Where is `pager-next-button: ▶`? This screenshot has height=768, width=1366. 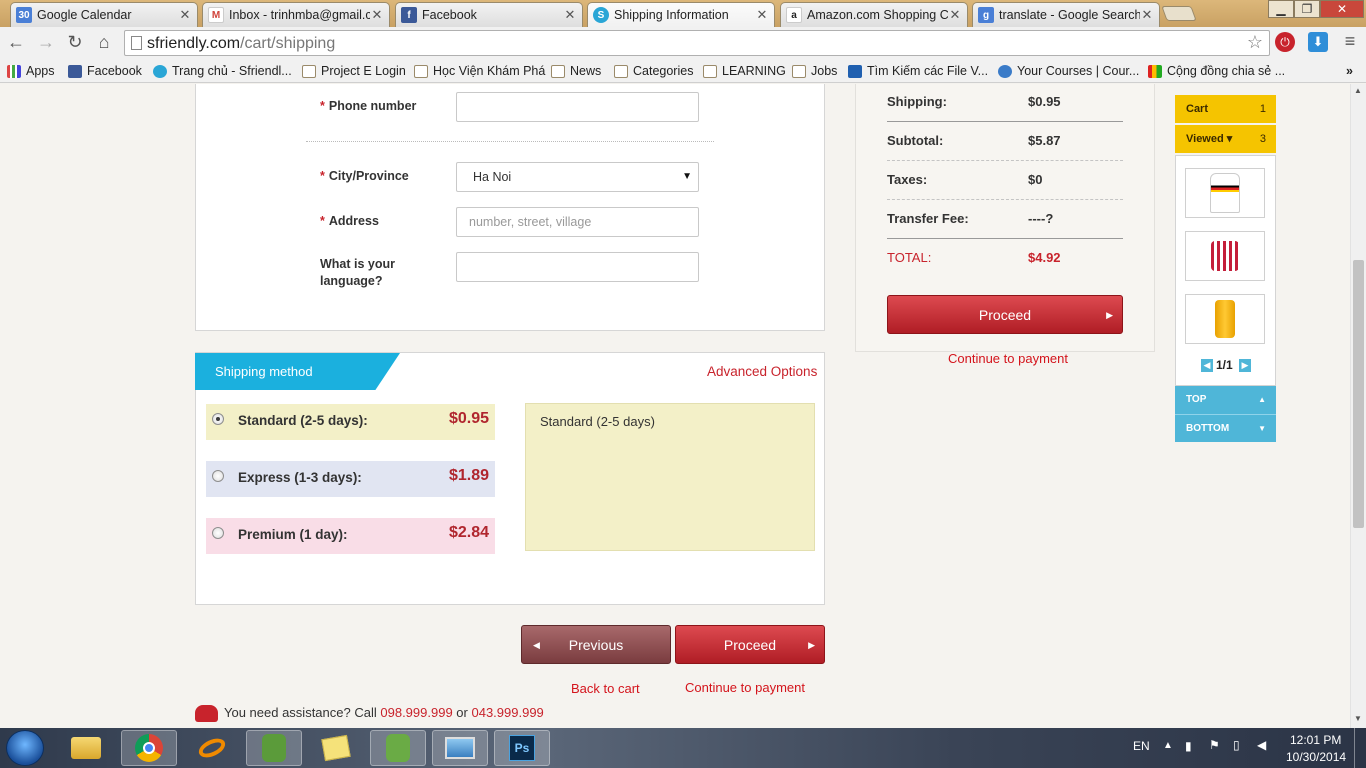 pager-next-button: ▶ is located at coordinates (1245, 365).